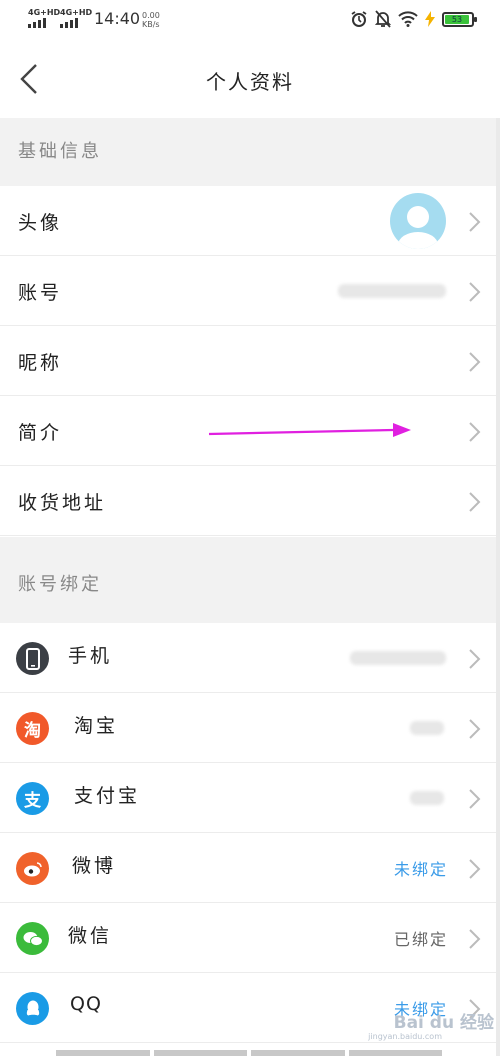 The image size is (500, 1056). What do you see at coordinates (250, 152) in the screenshot?
I see `section-heading-basic-info: 基础信息` at bounding box center [250, 152].